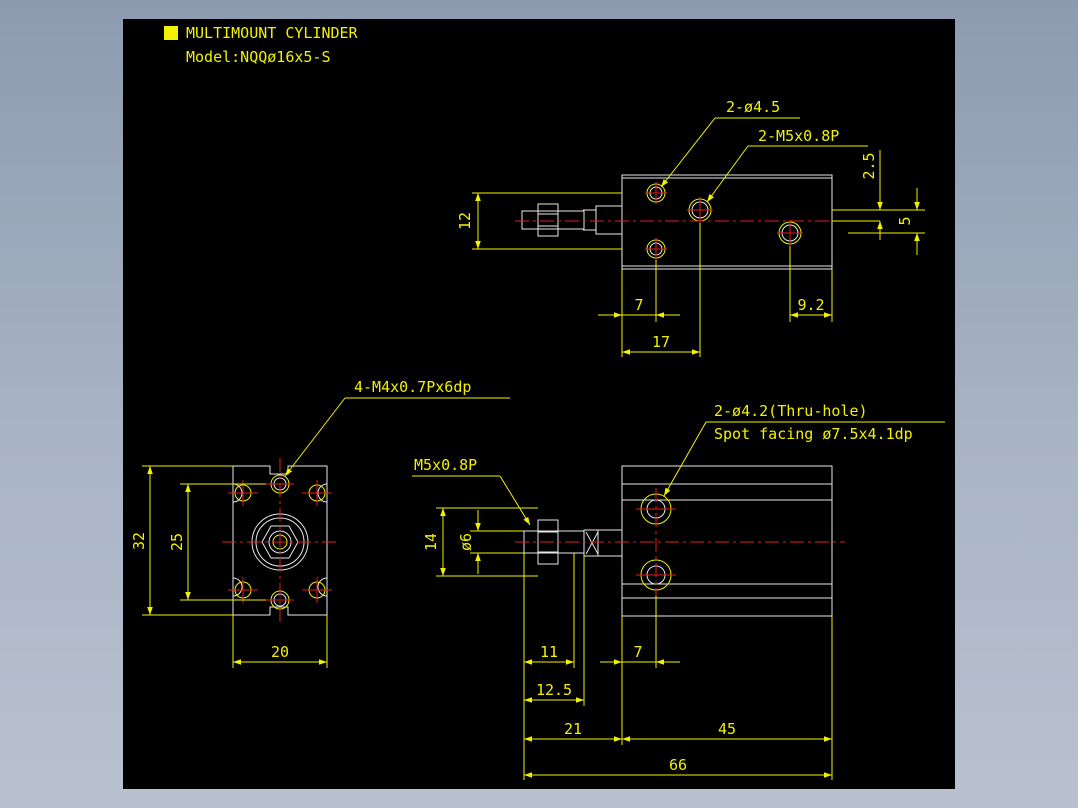 The image size is (1078, 808). Describe the element at coordinates (905, 220) in the screenshot. I see `dim-top-offset: 5` at that location.